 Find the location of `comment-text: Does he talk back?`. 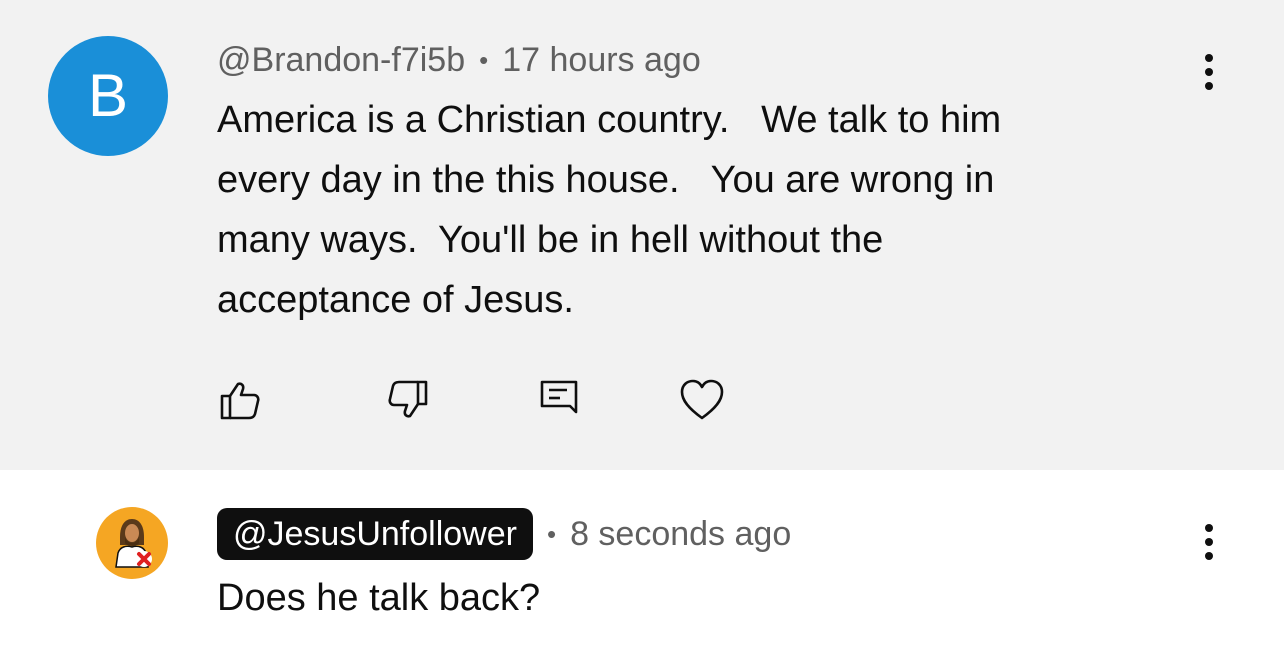

comment-text: Does he talk back? is located at coordinates (692, 598).